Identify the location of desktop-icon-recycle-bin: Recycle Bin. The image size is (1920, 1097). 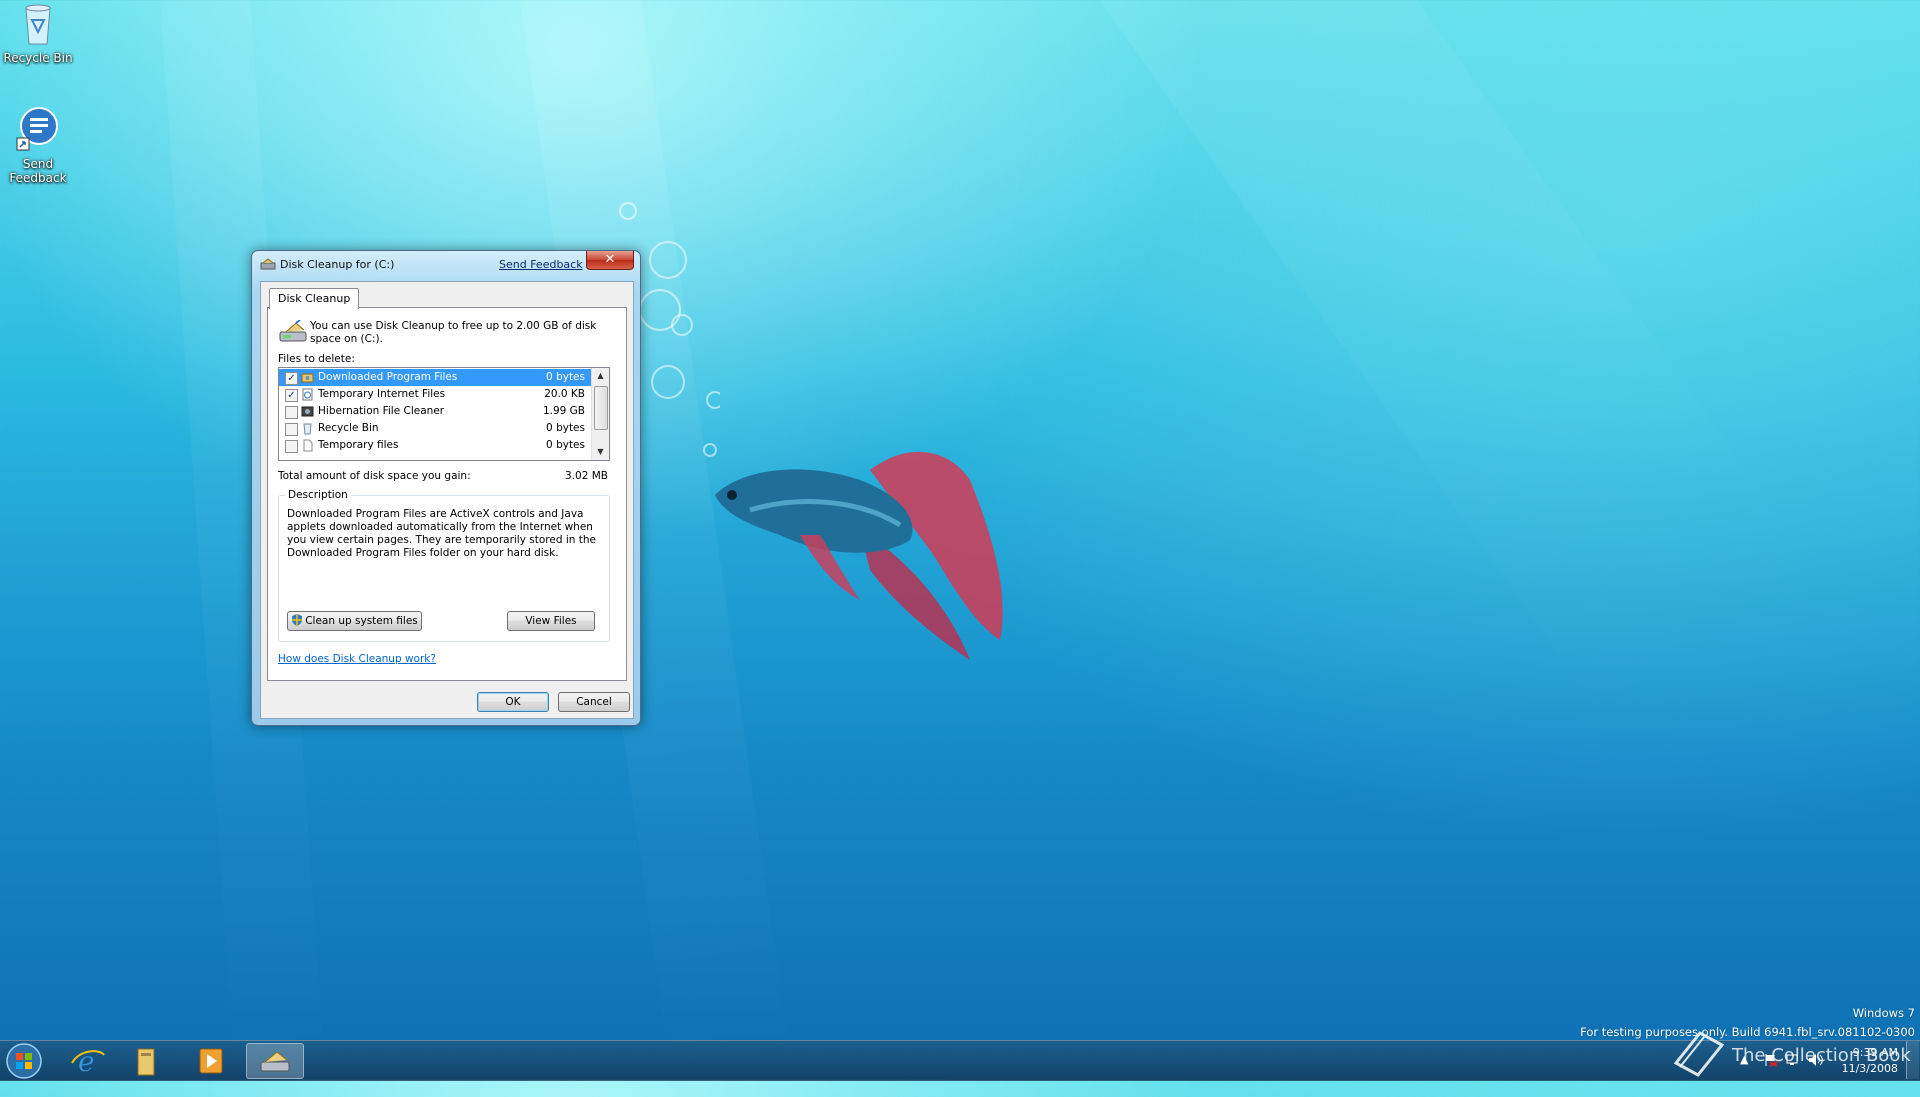
(38, 33).